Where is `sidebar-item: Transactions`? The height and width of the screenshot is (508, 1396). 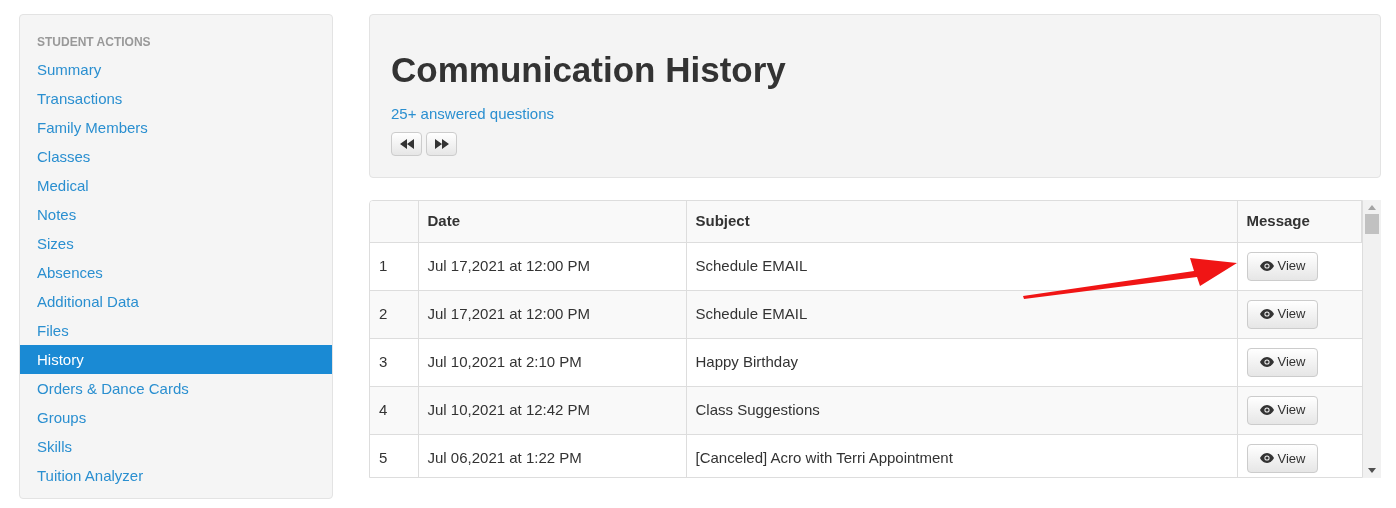 sidebar-item: Transactions is located at coordinates (176, 98).